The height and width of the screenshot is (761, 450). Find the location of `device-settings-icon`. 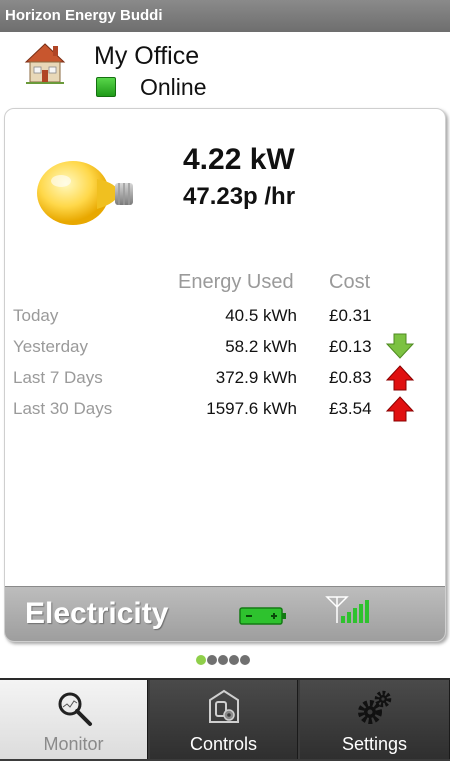

device-settings-icon is located at coordinates (224, 706).